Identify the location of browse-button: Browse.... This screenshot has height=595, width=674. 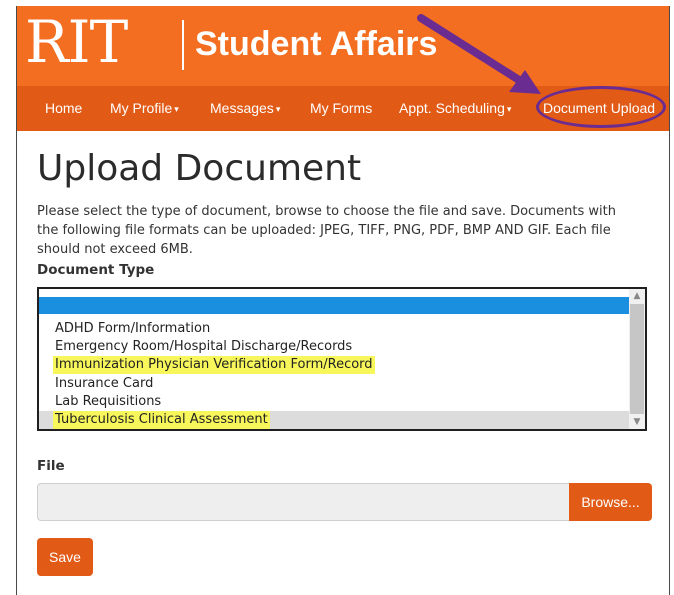
(610, 502).